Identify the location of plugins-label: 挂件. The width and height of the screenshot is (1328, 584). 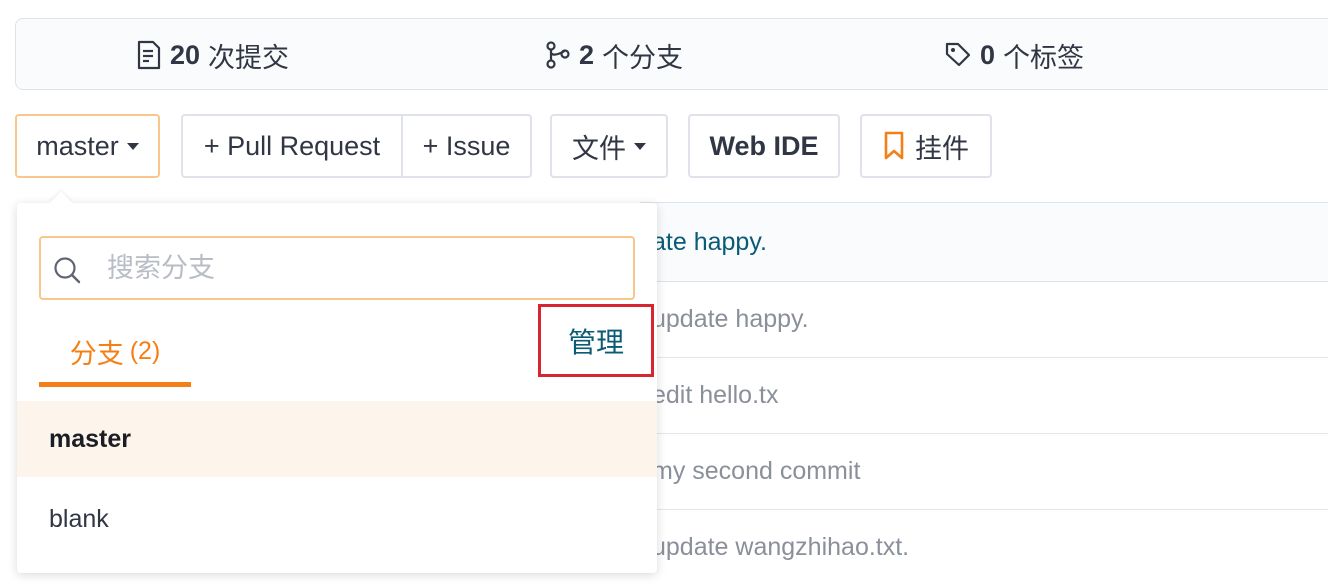
(942, 148).